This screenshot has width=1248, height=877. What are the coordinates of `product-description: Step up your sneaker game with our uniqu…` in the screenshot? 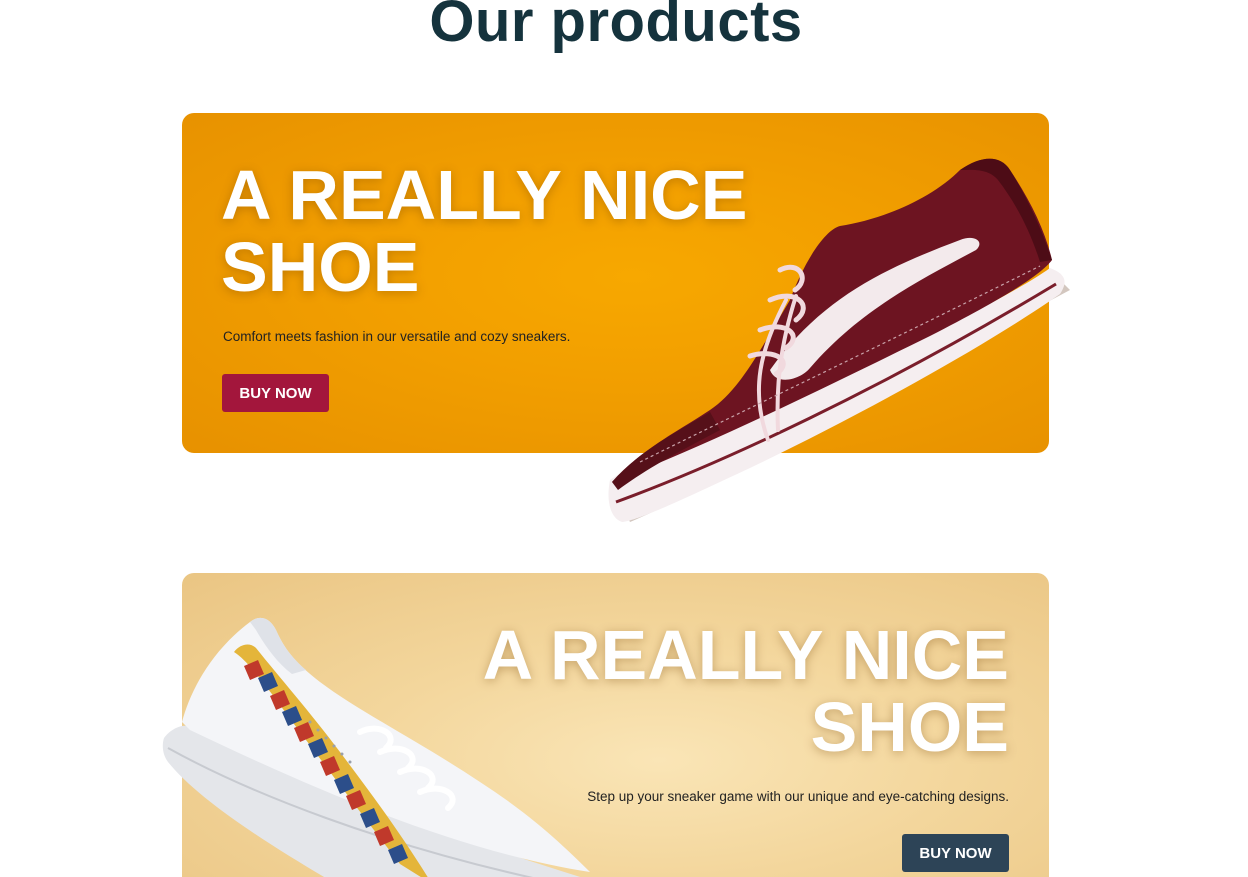 It's located at (798, 796).